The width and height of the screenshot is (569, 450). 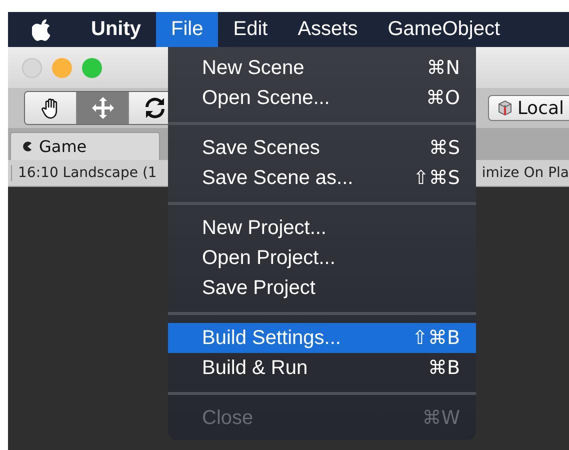 I want to click on menu-item: Save Scene as... ⇧⌘S, so click(x=322, y=178).